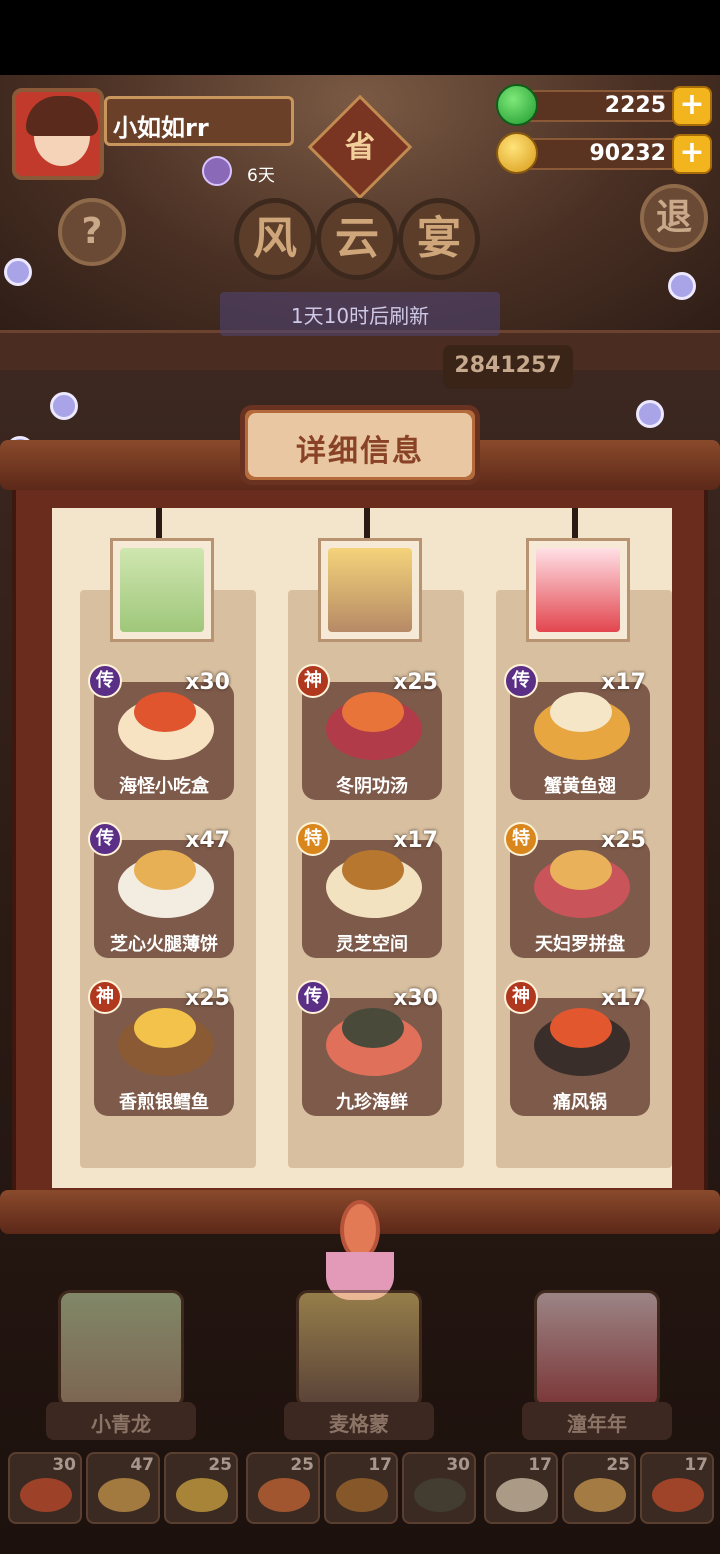 This screenshot has width=720, height=1554. I want to click on player-avatar, so click(58, 134).